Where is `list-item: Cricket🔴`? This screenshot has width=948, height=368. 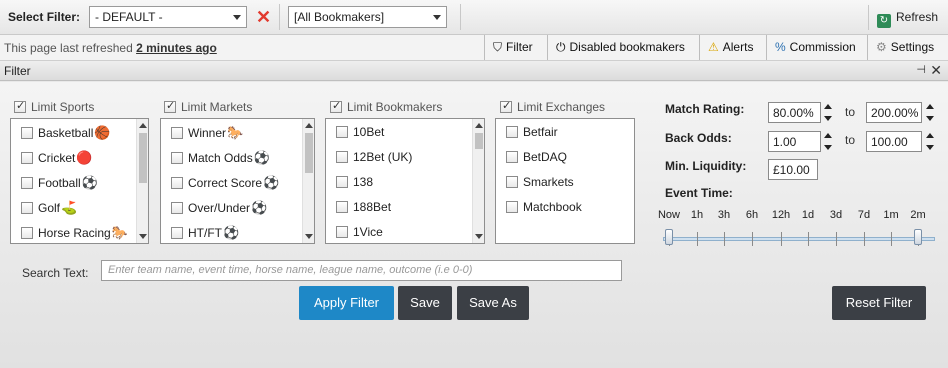
list-item: Cricket🔴 is located at coordinates (57, 158).